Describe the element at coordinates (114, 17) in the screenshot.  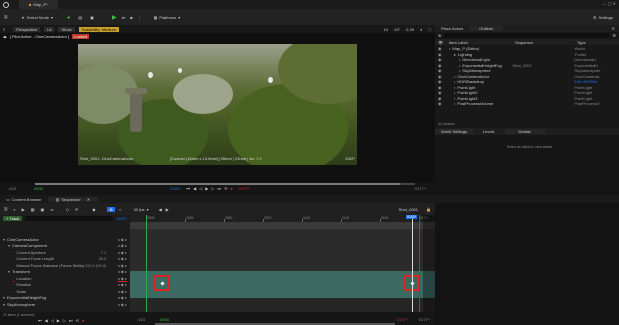
I see `play-button: ▶` at that location.